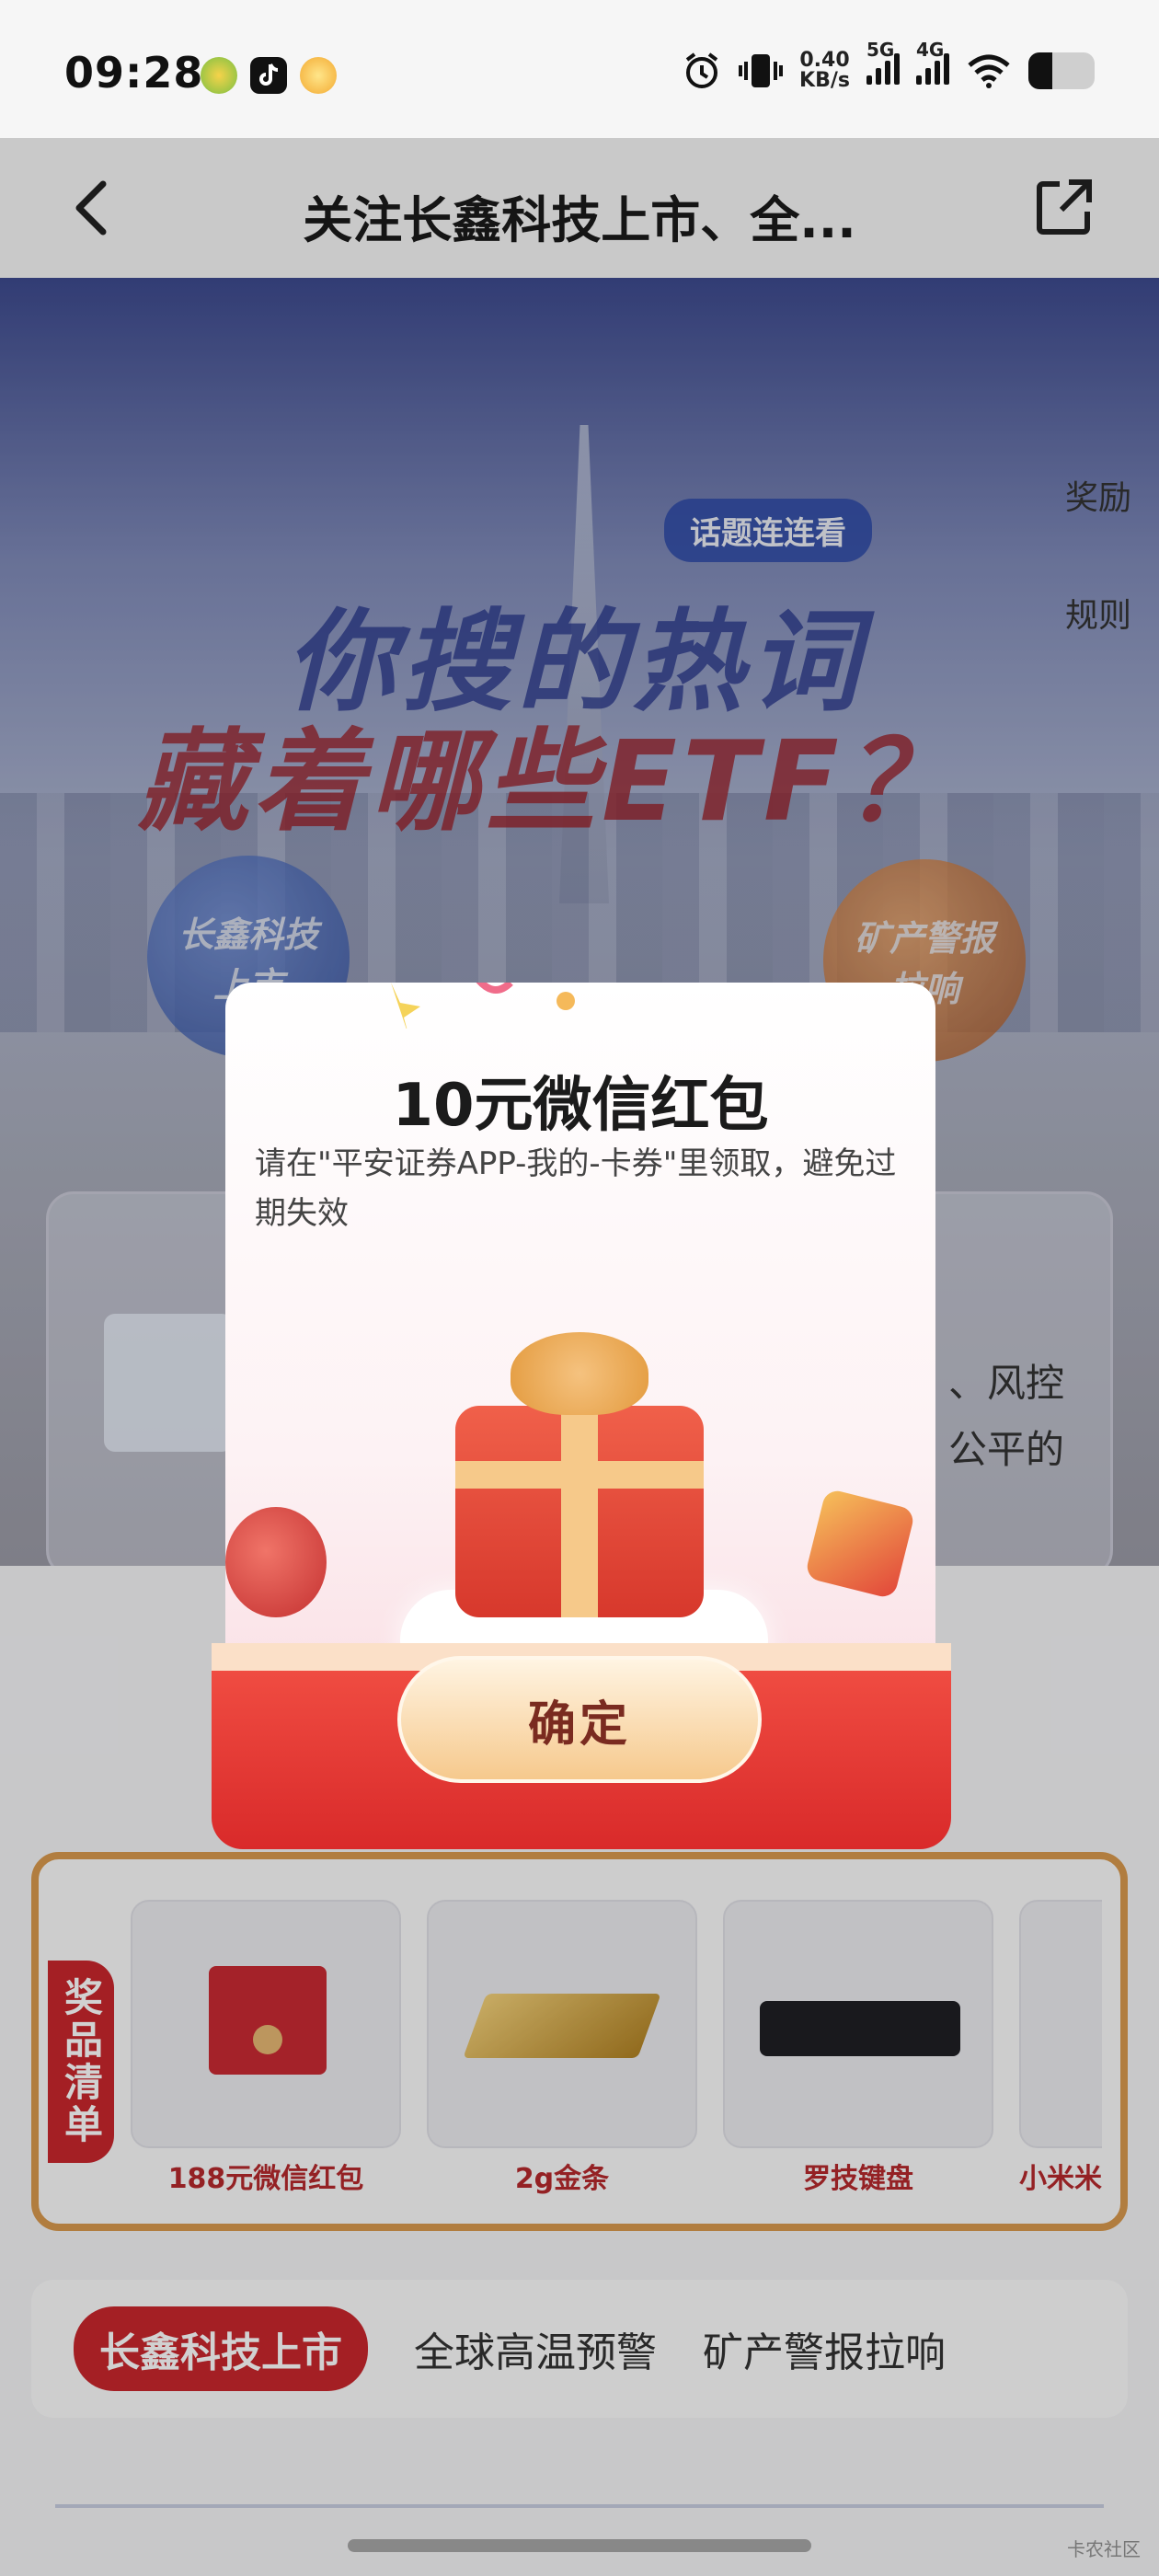 This screenshot has height=2576, width=1159. Describe the element at coordinates (580, 1106) in the screenshot. I see `dialog-title: 10元微信红包` at that location.